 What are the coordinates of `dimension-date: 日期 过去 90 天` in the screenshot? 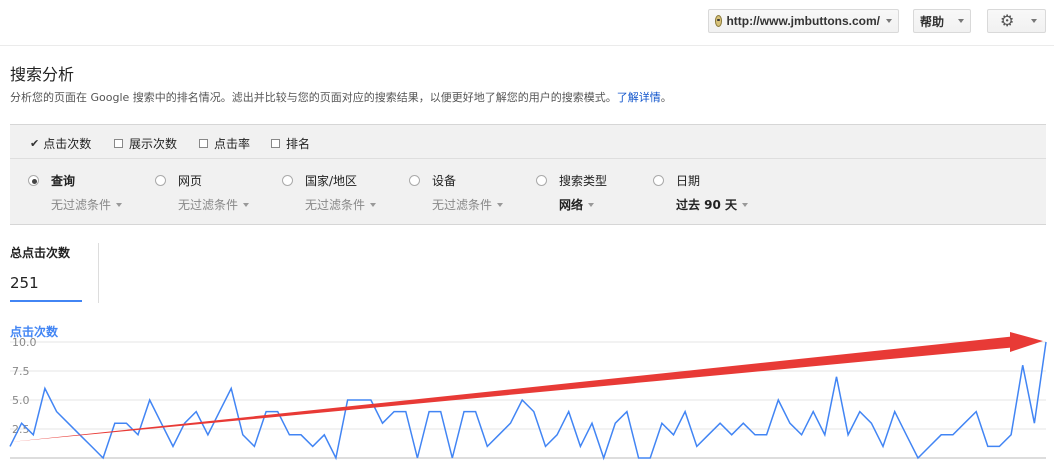 It's located at (701, 192).